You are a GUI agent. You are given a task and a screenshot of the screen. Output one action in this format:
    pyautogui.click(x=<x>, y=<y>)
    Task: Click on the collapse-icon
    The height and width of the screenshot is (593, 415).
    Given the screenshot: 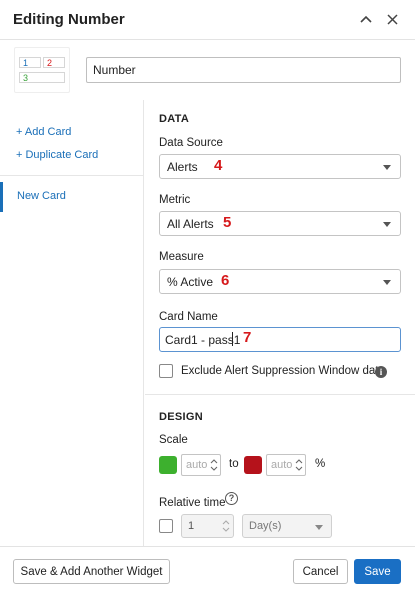 What is the action you would take?
    pyautogui.click(x=366, y=19)
    